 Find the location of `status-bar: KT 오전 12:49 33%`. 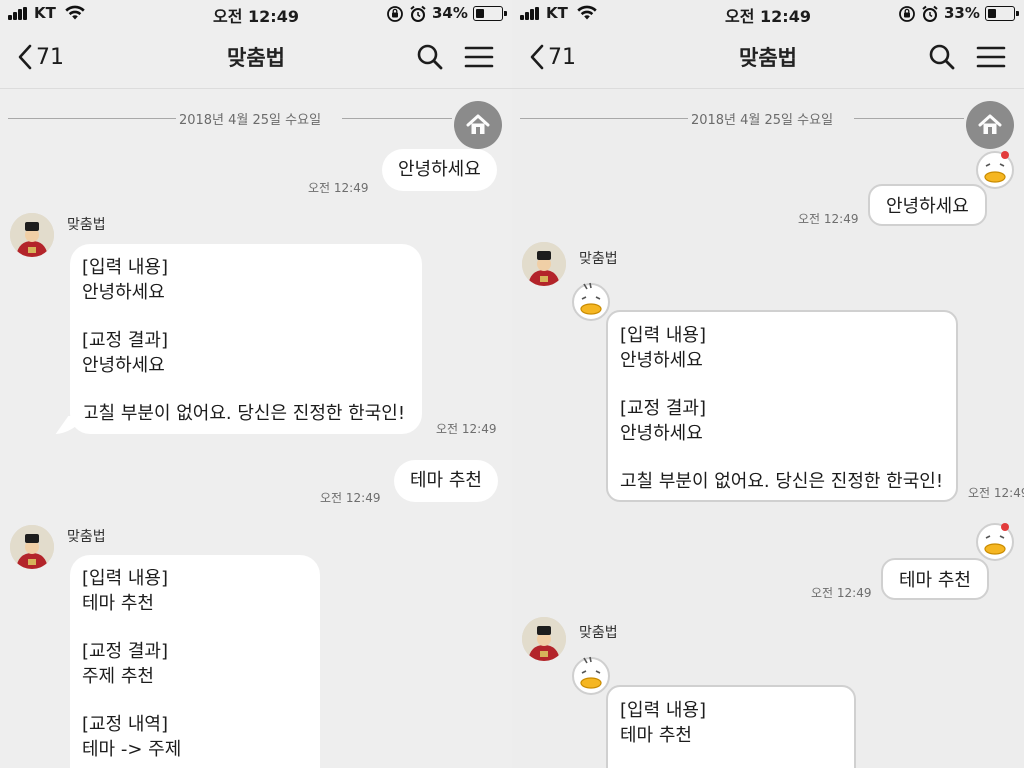

status-bar: KT 오전 12:49 33% is located at coordinates (768, 13).